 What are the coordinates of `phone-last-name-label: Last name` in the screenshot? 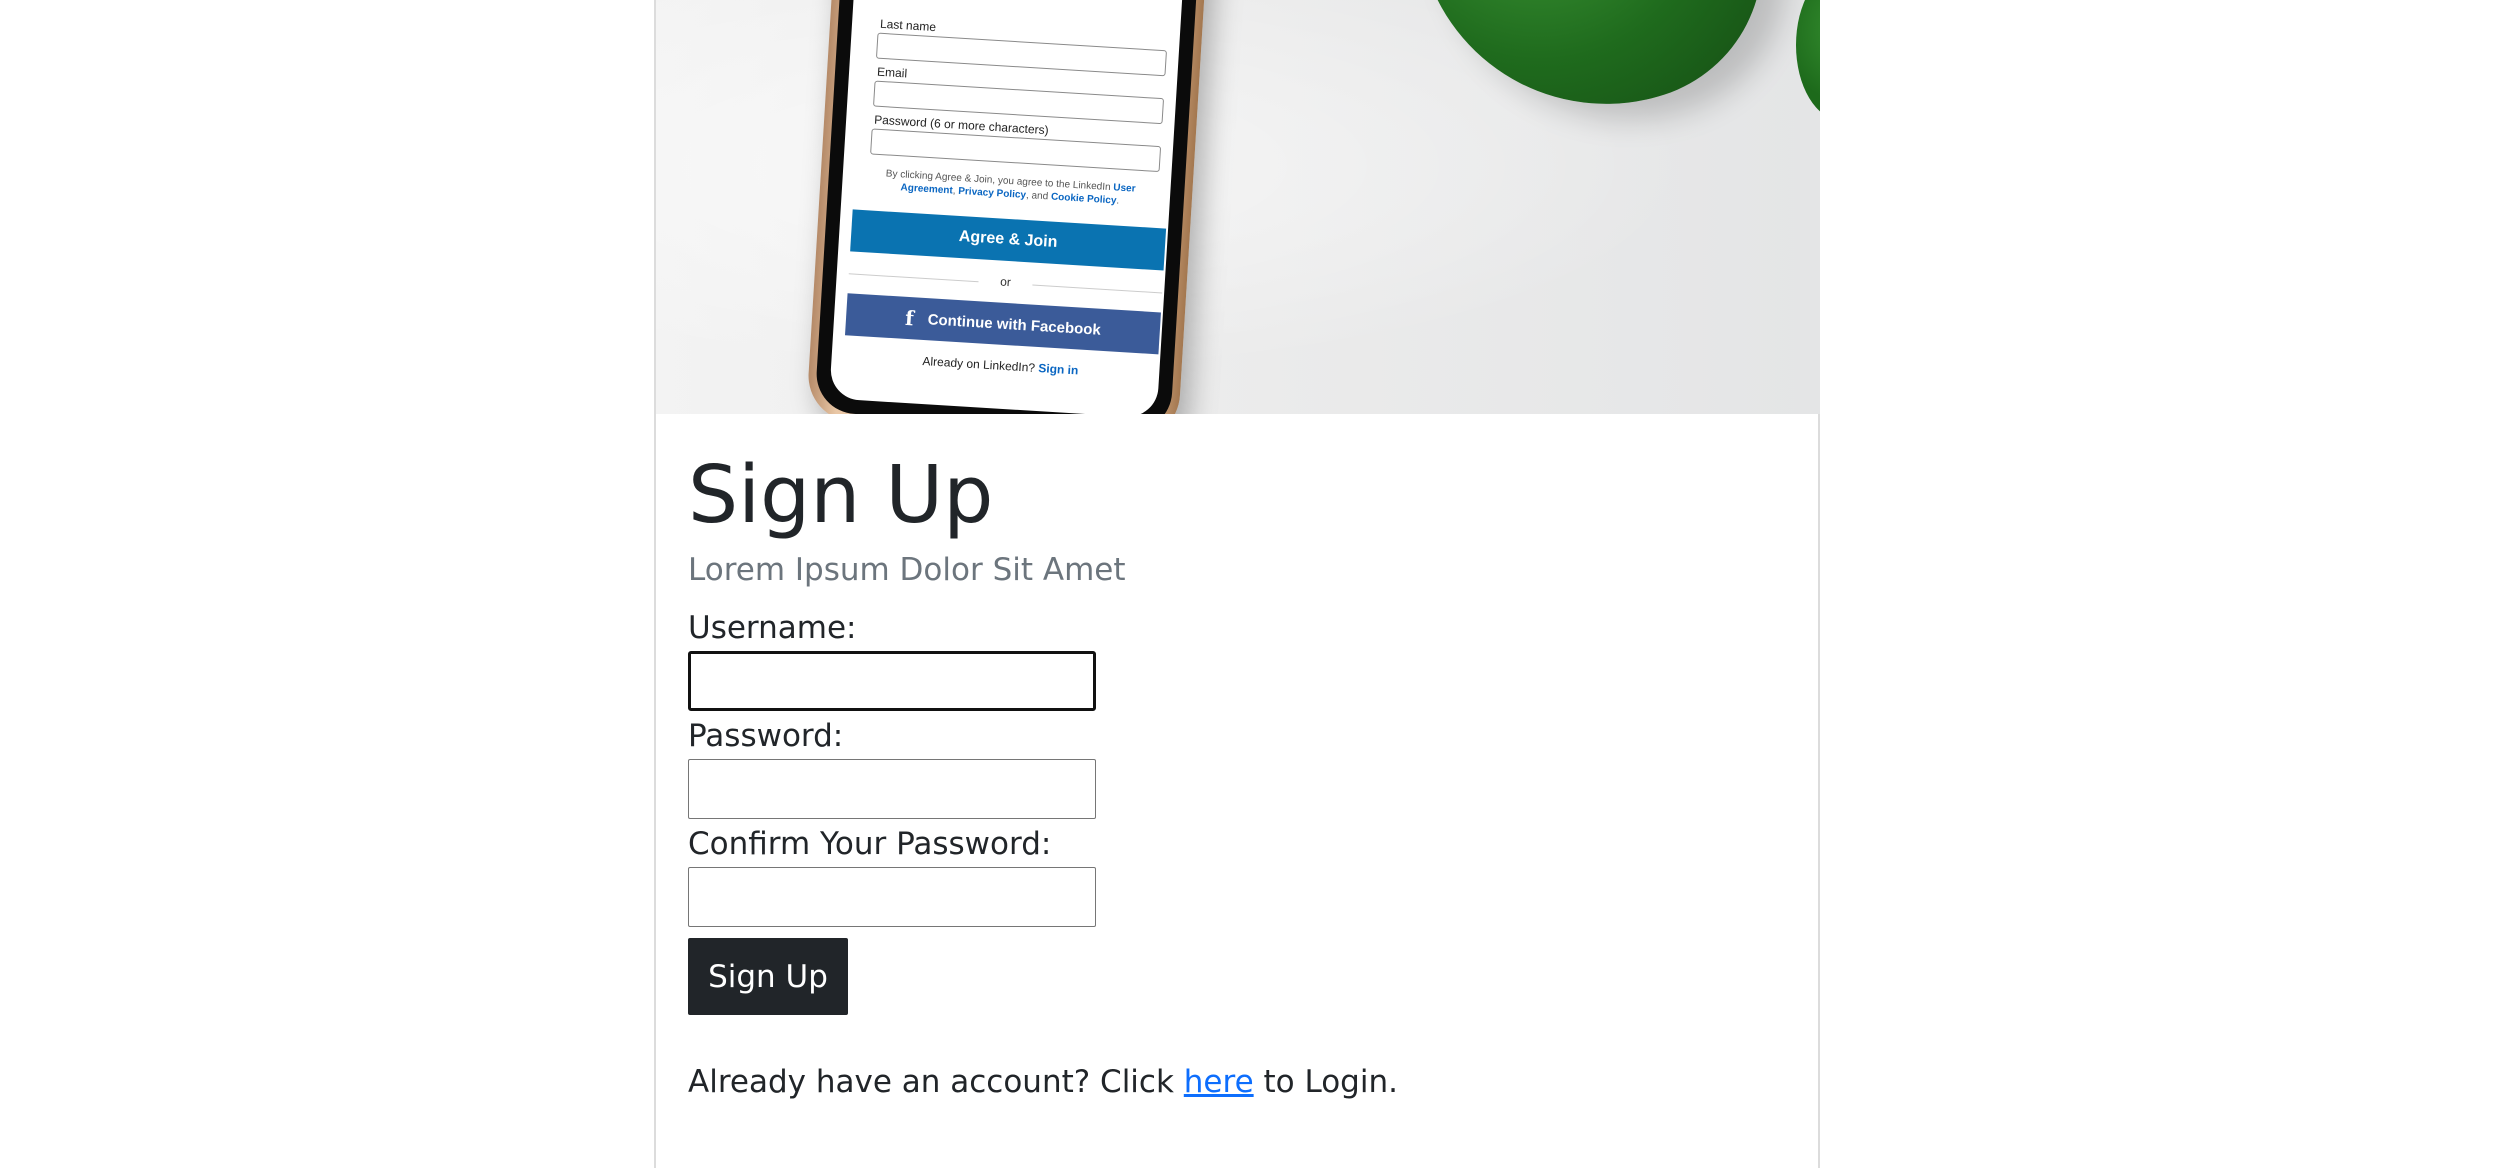 It's located at (908, 25).